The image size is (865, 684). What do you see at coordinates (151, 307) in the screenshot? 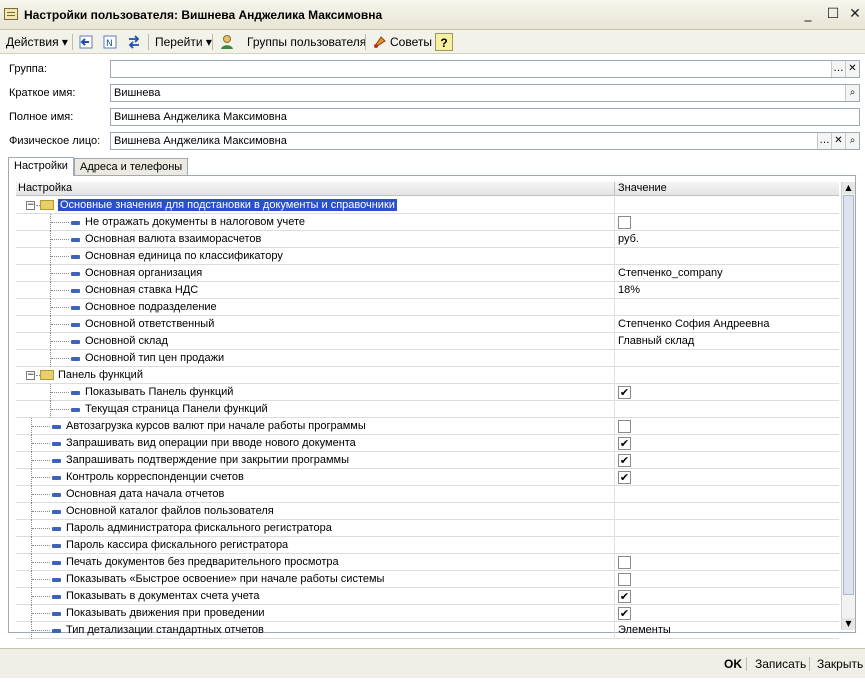
I see `row-name: Основное подразделение` at bounding box center [151, 307].